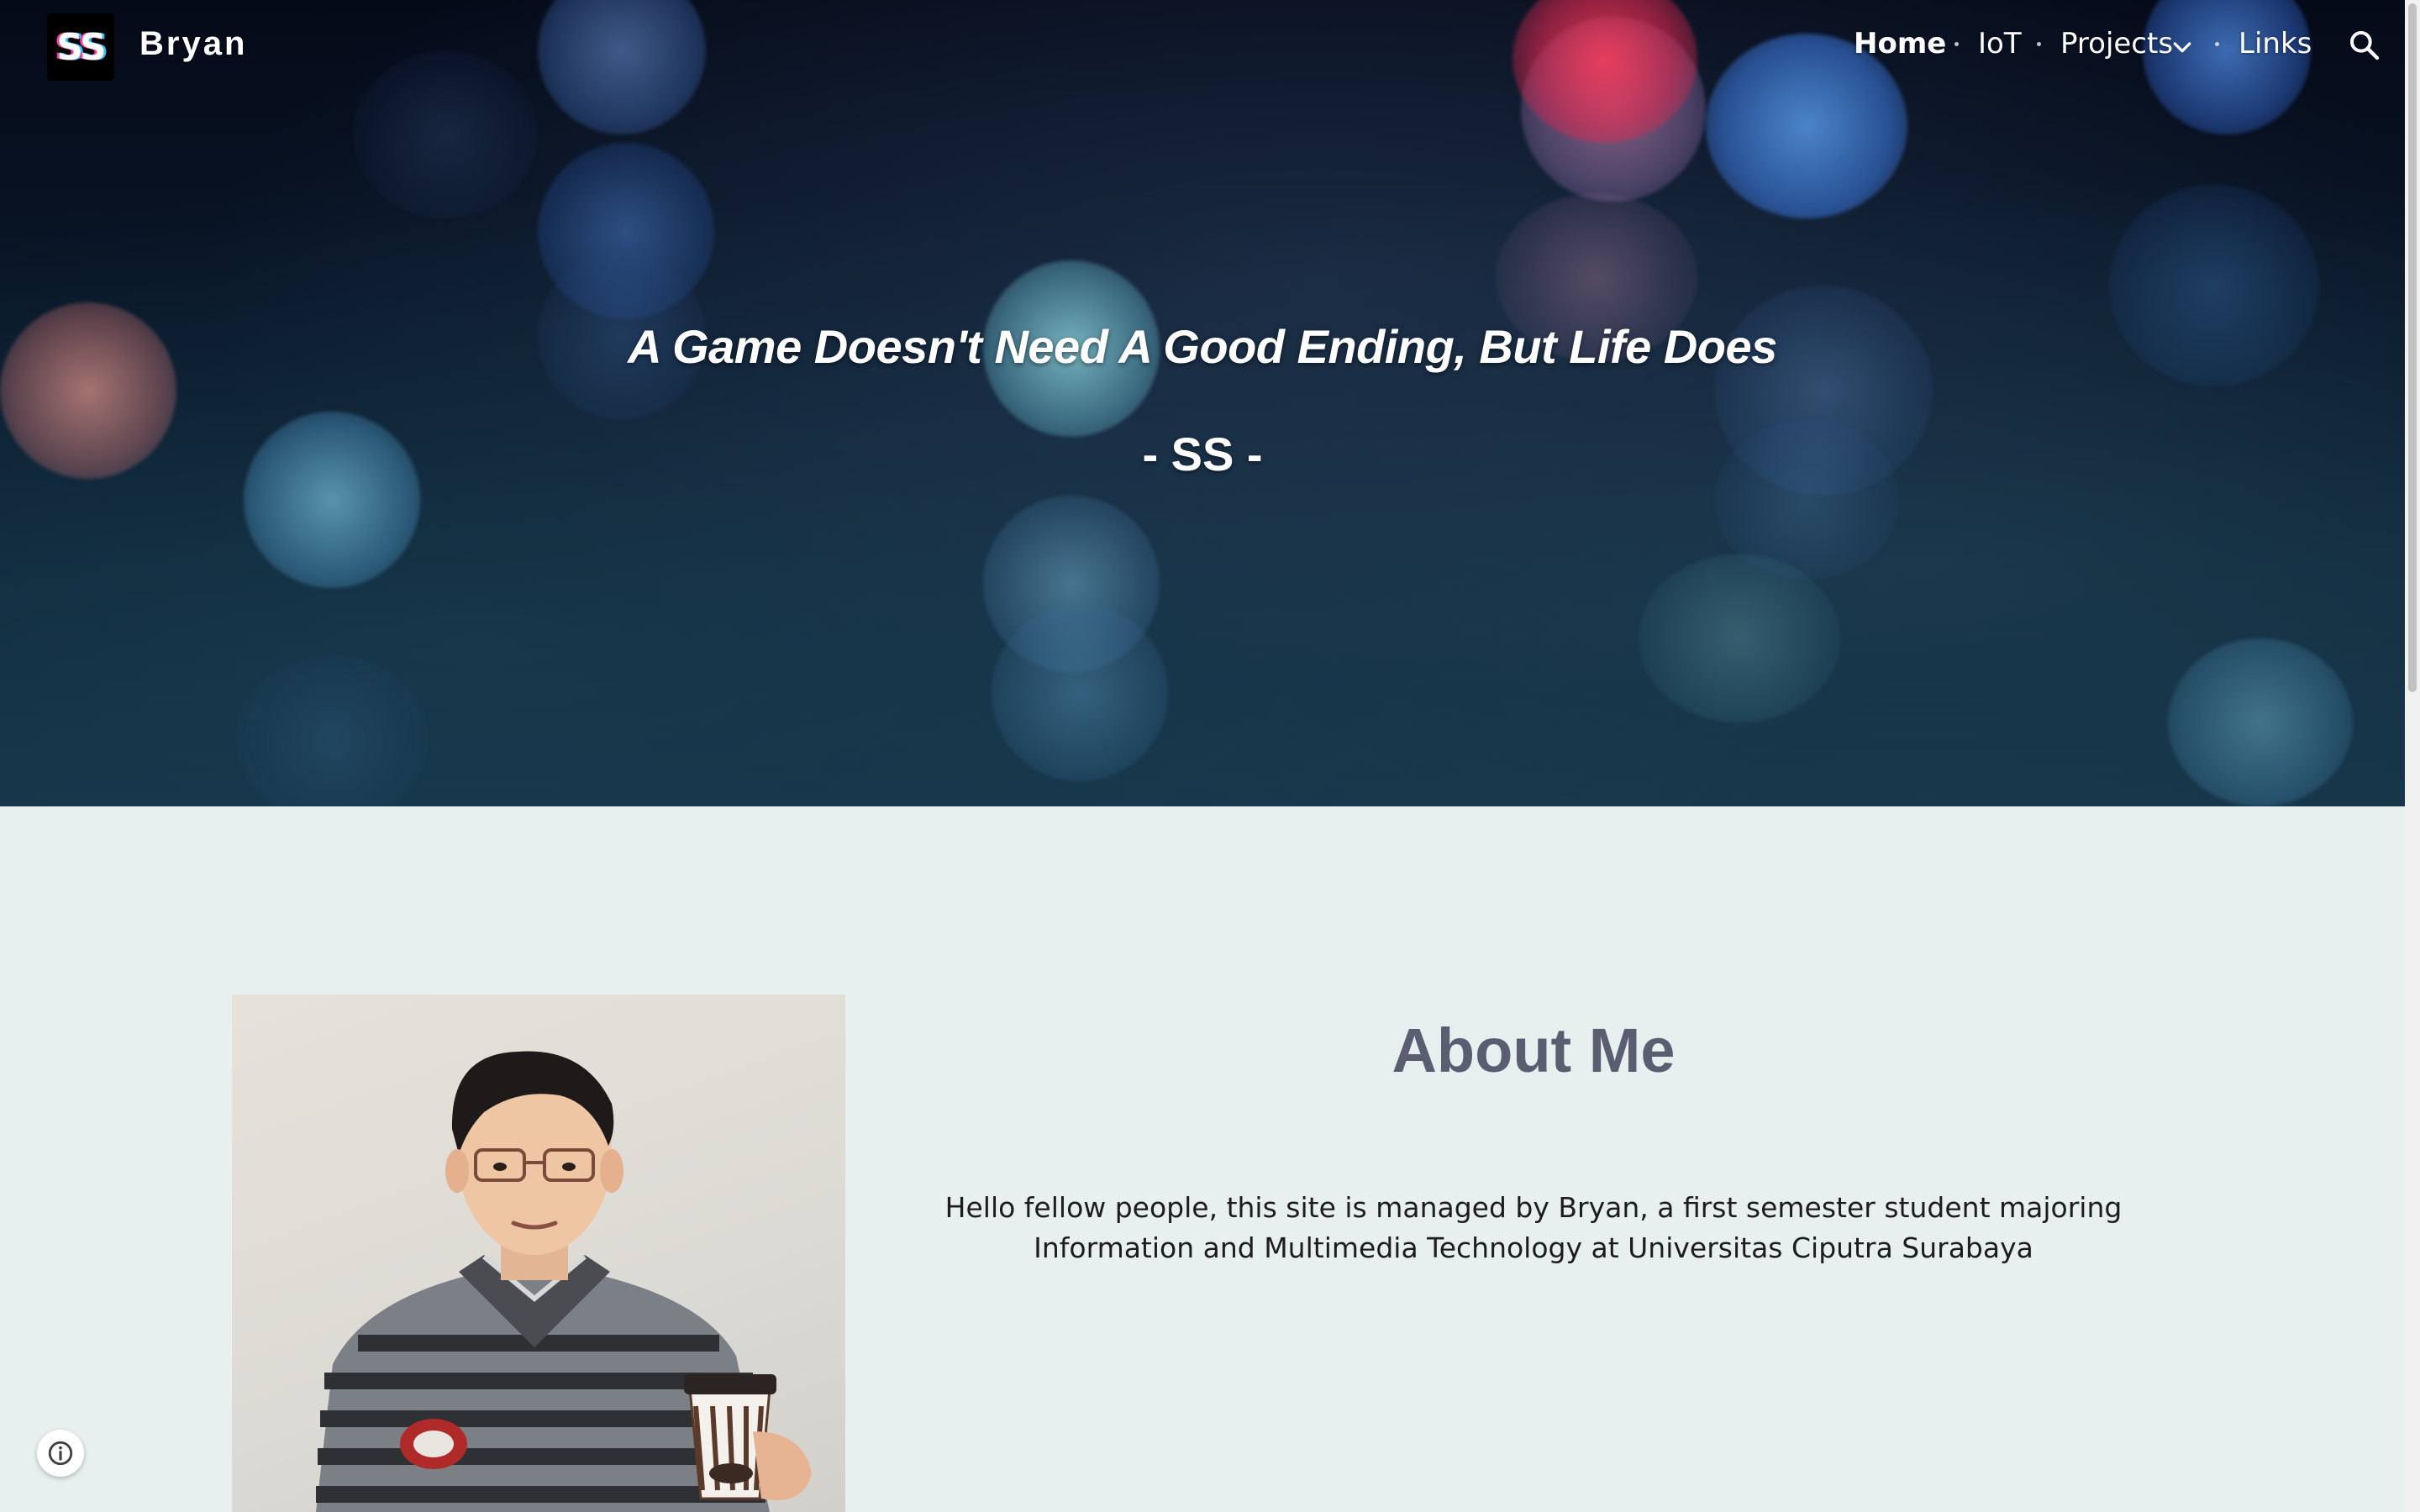 This screenshot has width=2420, height=1512. I want to click on nav-item-projects: Projects, so click(2116, 43).